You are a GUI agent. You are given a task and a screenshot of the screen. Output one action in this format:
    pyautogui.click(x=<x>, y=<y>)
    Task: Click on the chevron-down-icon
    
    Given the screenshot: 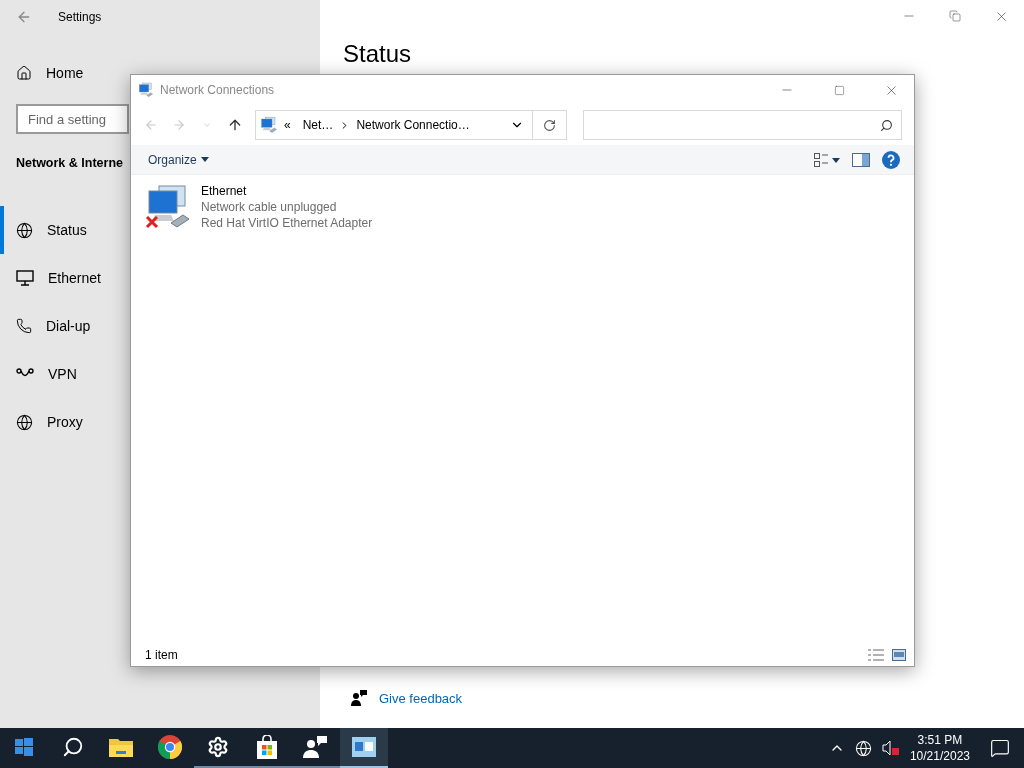 What is the action you would take?
    pyautogui.click(x=207, y=125)
    